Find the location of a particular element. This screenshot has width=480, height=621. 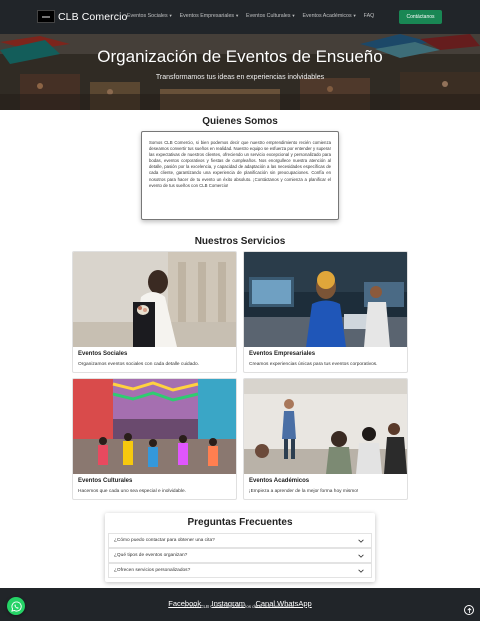

card-title: Eventos Sociales is located at coordinates (103, 354).